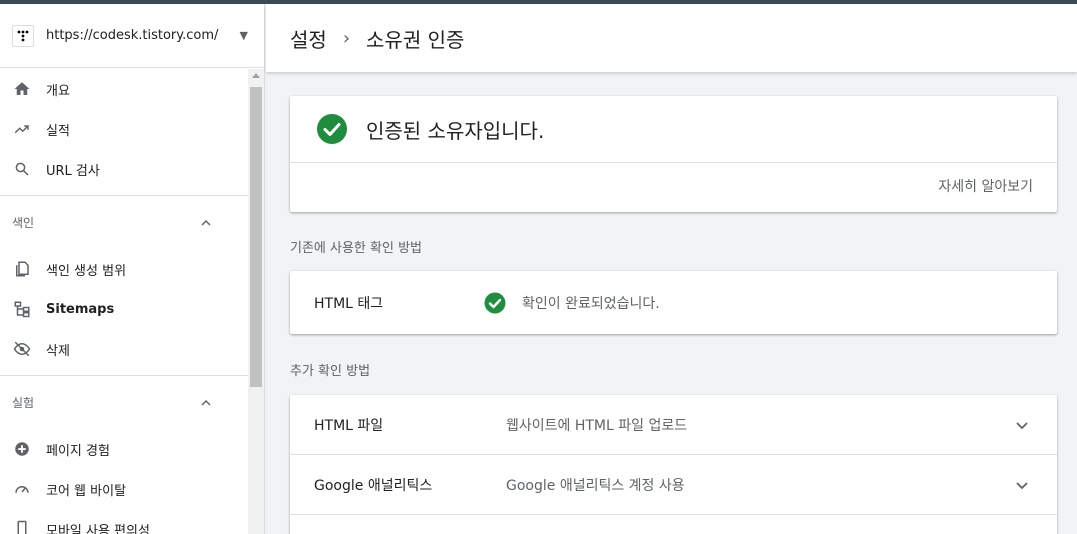 This screenshot has height=534, width=1077. I want to click on section-experience-header: 실험, so click(124, 402).